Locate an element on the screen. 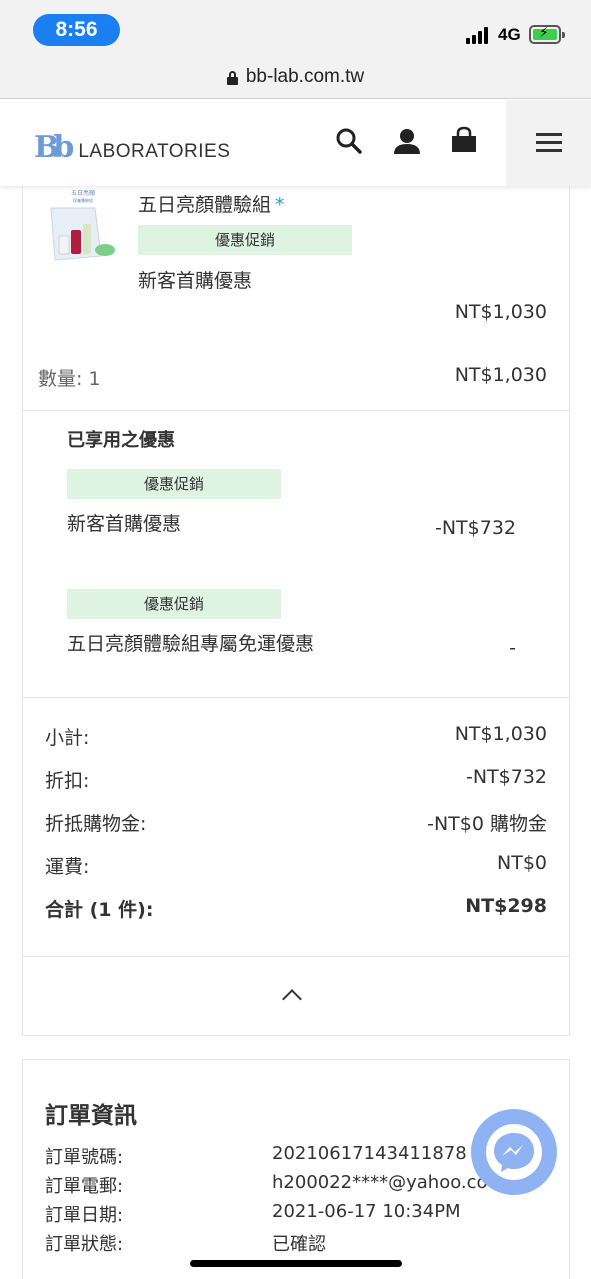 The image size is (591, 1279). total-label: 合計 (1 件): is located at coordinates (99, 910).